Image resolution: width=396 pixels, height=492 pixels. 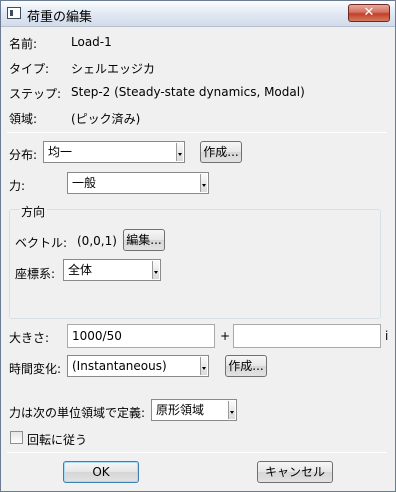 What do you see at coordinates (198, 14) in the screenshot?
I see `title-bar: 荷重の編集 ✕` at bounding box center [198, 14].